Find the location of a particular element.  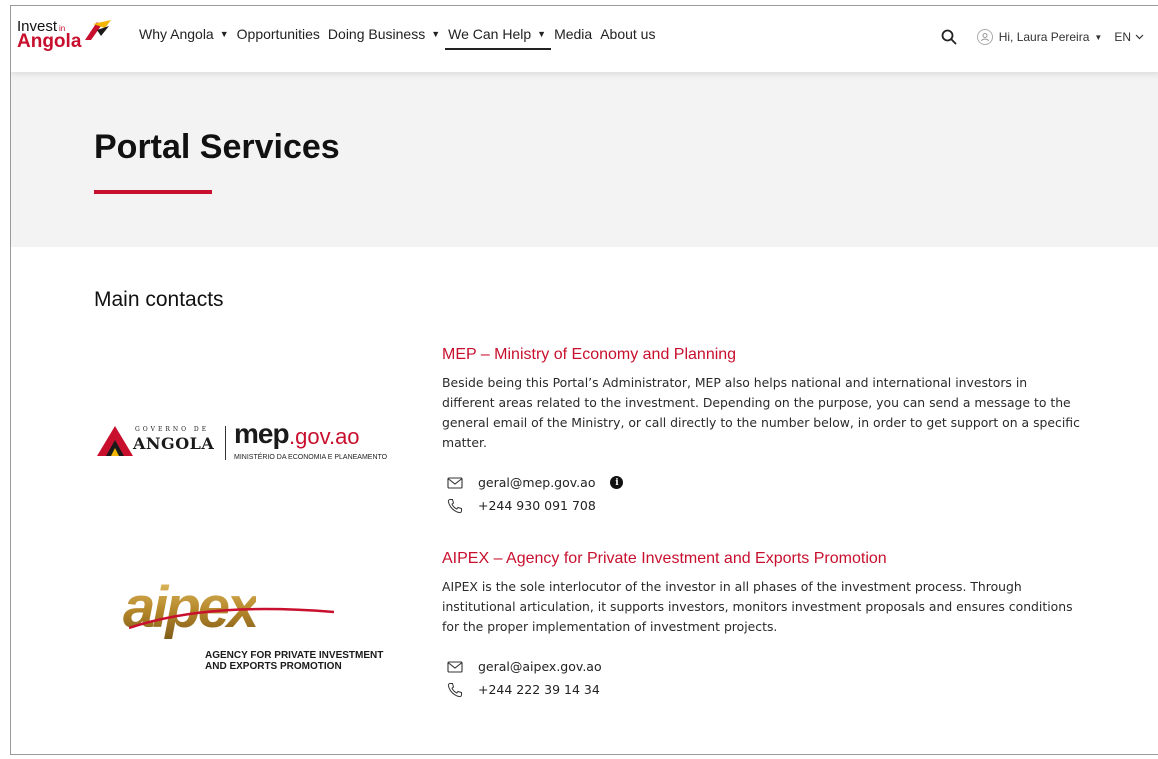

logo-ministry-text: MINISTÉRIO DA ECONOMIA E PLANEAMENTO is located at coordinates (311, 457).